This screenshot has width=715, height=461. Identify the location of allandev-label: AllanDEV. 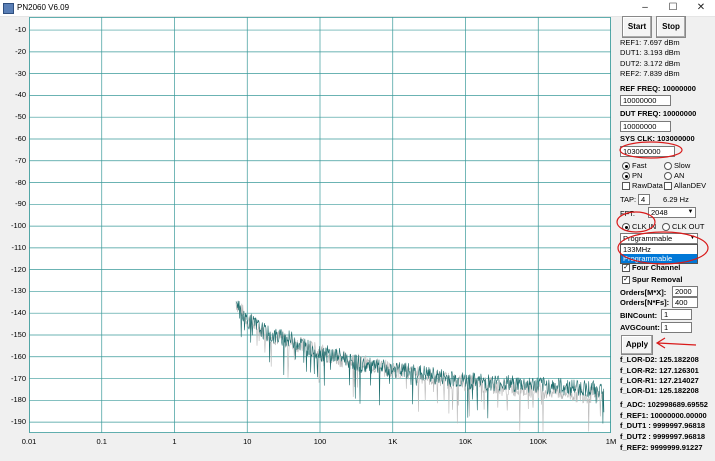
(690, 185).